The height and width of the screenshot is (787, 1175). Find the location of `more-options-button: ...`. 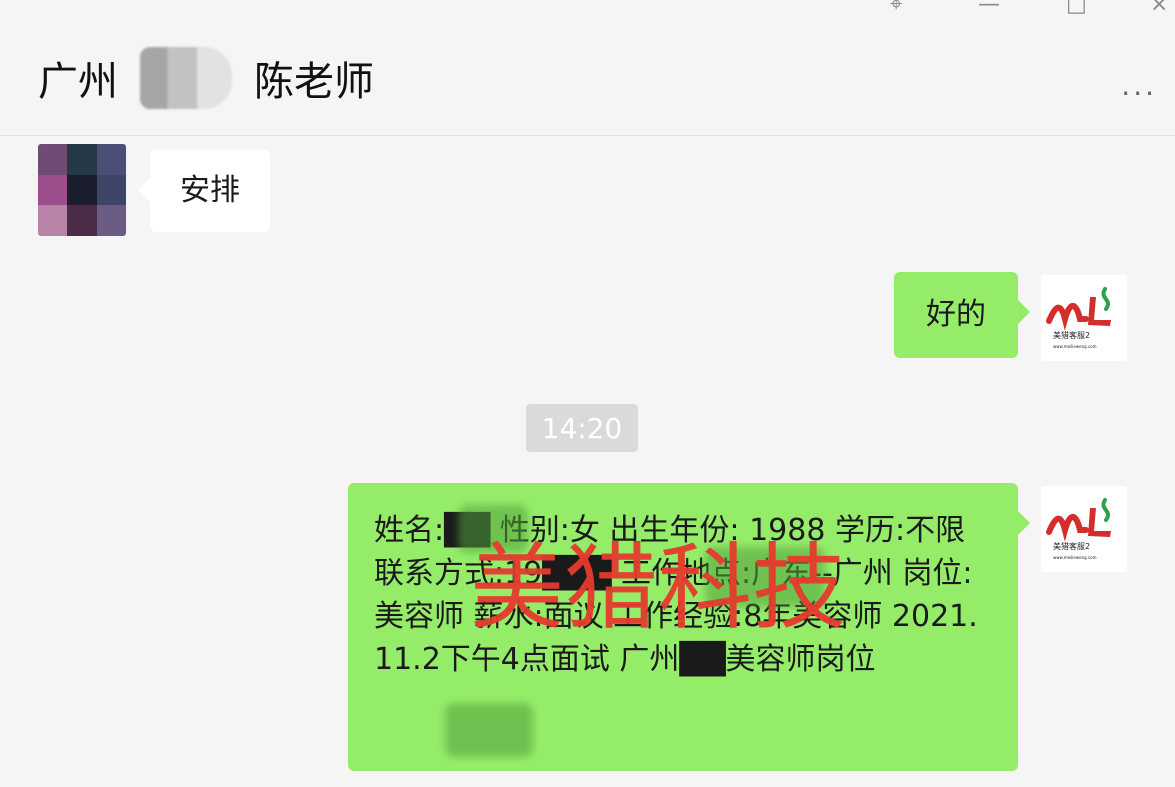

more-options-button: ... is located at coordinates (1139, 86).